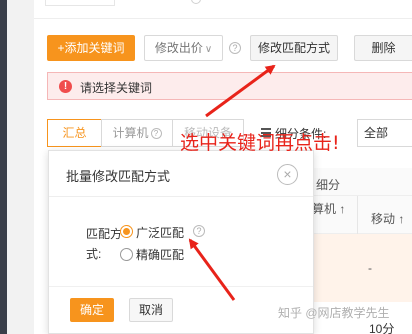  Describe the element at coordinates (260, 143) in the screenshot. I see `annotation-text: 选中关键词再点击!` at that location.